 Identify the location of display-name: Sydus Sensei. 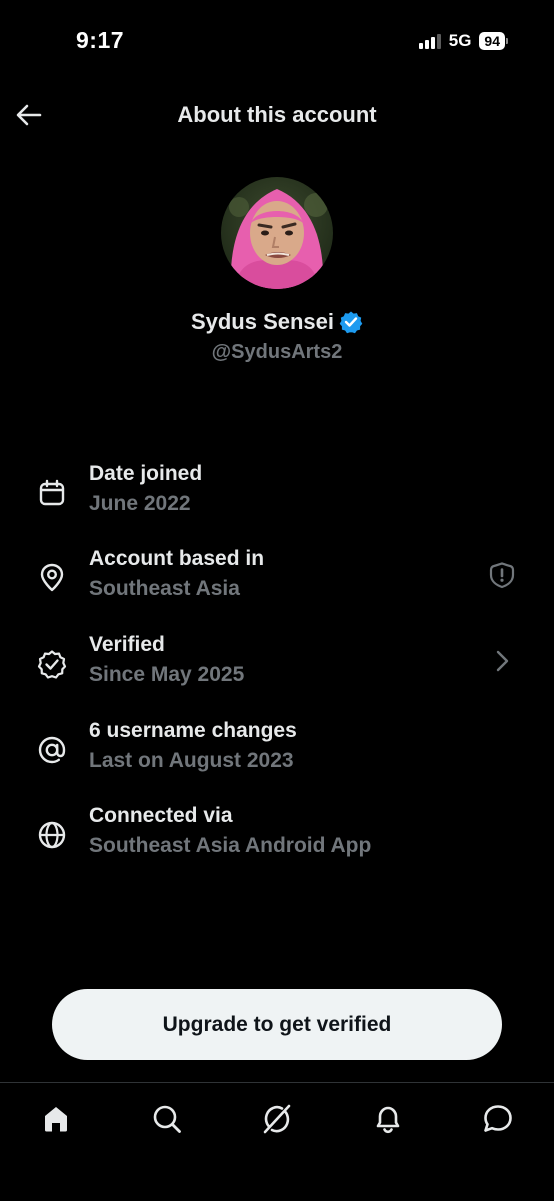
(277, 322).